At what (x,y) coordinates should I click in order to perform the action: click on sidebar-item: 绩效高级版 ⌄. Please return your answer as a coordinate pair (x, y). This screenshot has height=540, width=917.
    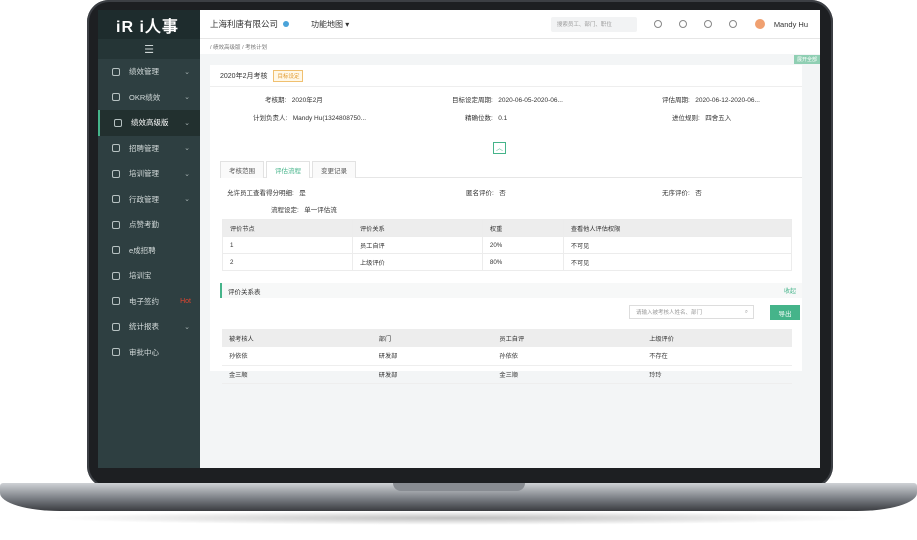
    Looking at the image, I should click on (149, 123).